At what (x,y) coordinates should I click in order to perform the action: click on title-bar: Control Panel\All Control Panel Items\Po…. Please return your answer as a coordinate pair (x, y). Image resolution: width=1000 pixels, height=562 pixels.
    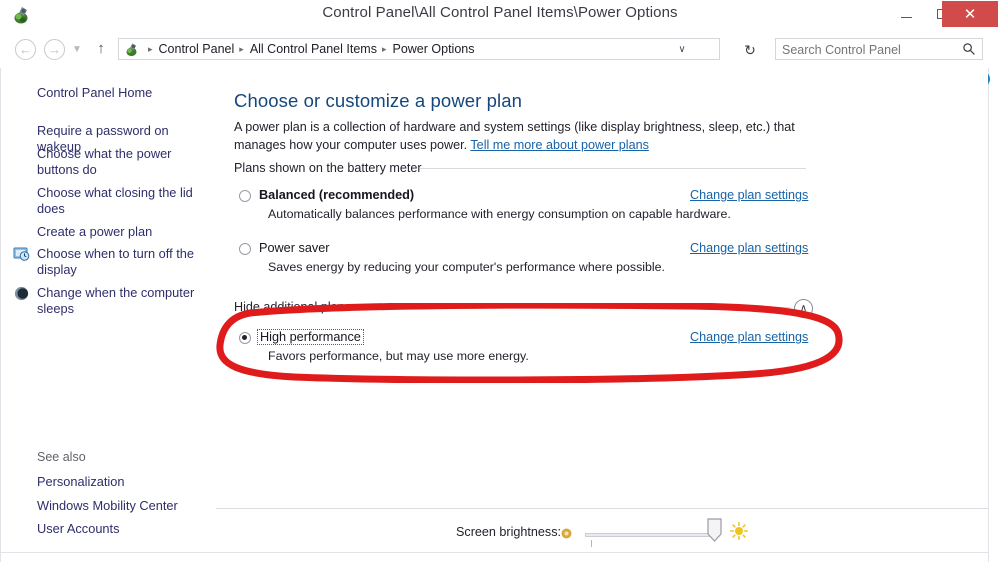
    Looking at the image, I should click on (500, 15).